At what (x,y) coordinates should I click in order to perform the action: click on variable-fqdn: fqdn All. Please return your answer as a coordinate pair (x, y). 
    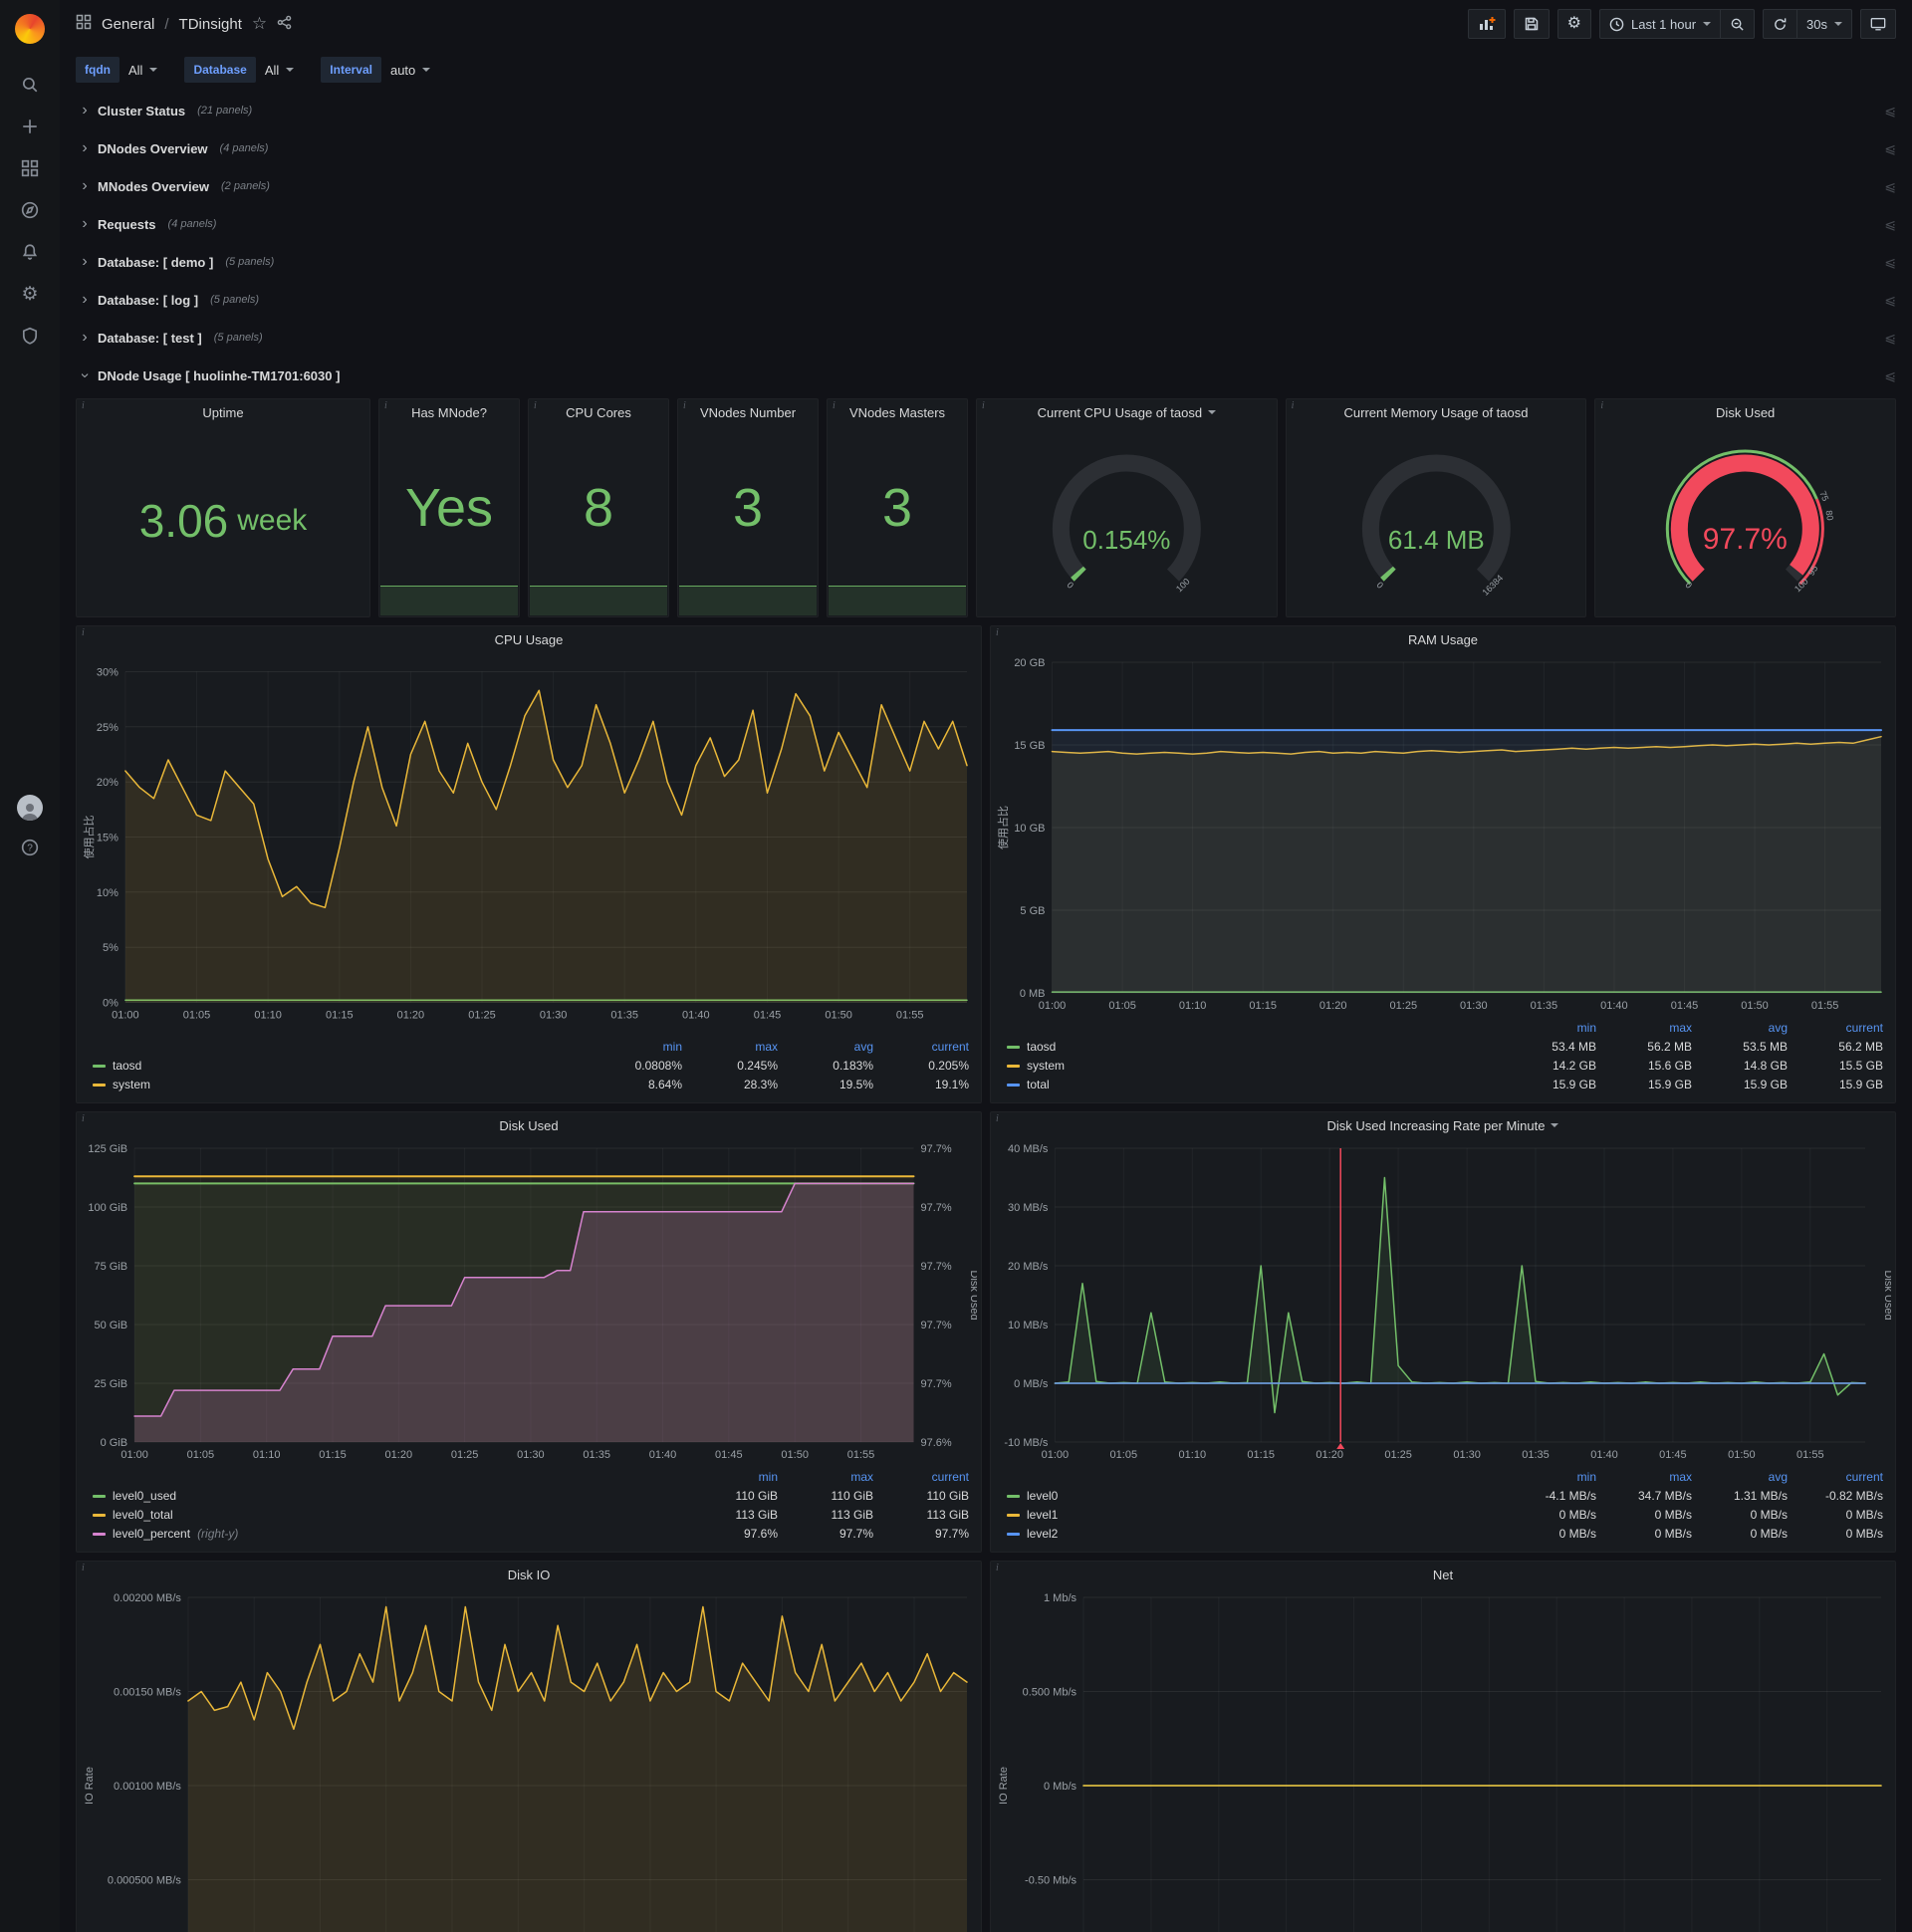
    Looking at the image, I should click on (121, 71).